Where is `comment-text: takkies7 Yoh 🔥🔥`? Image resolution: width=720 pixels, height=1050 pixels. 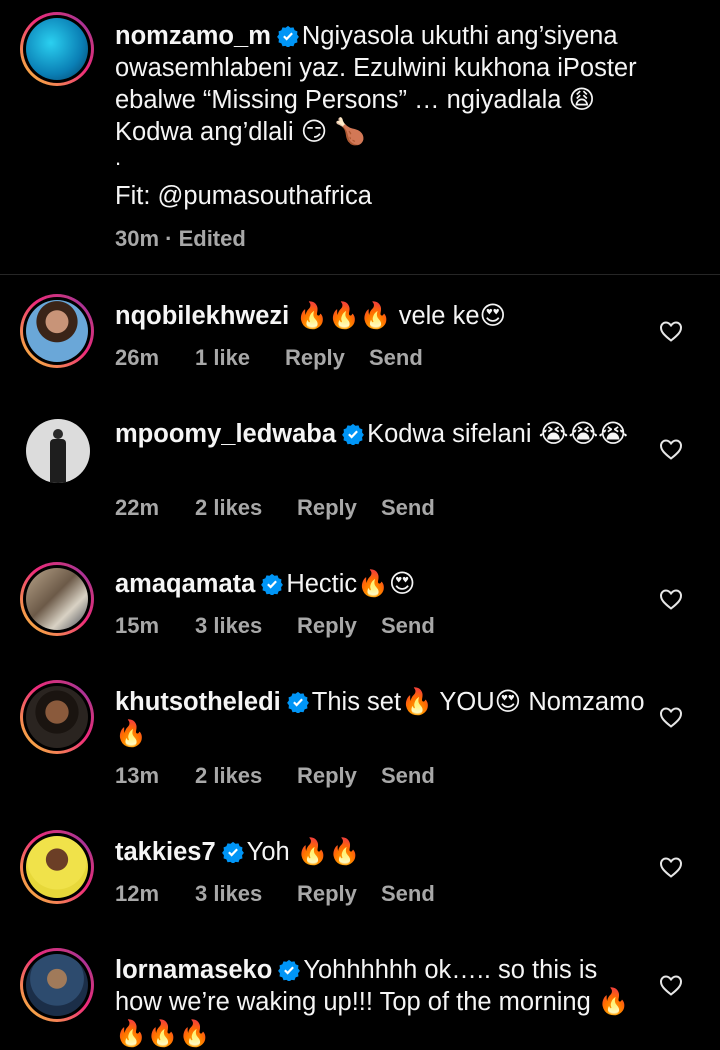 comment-text: takkies7 Yoh 🔥🔥 is located at coordinates (382, 852).